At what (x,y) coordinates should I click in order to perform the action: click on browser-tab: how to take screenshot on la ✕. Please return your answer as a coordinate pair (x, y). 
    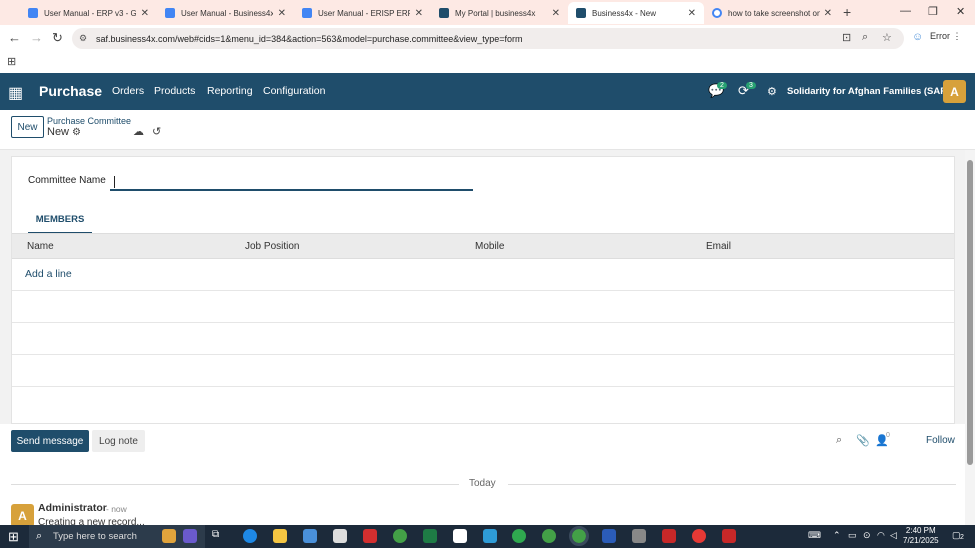
    Looking at the image, I should click on (772, 13).